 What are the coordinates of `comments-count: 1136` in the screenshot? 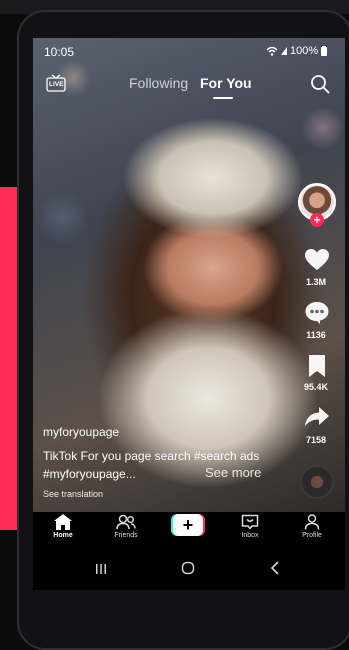 It's located at (316, 335).